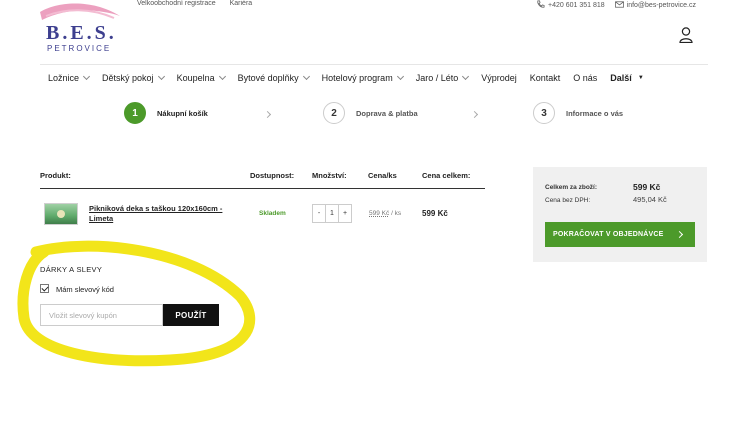  I want to click on phone-contact: +420 601 351 818, so click(570, 4).